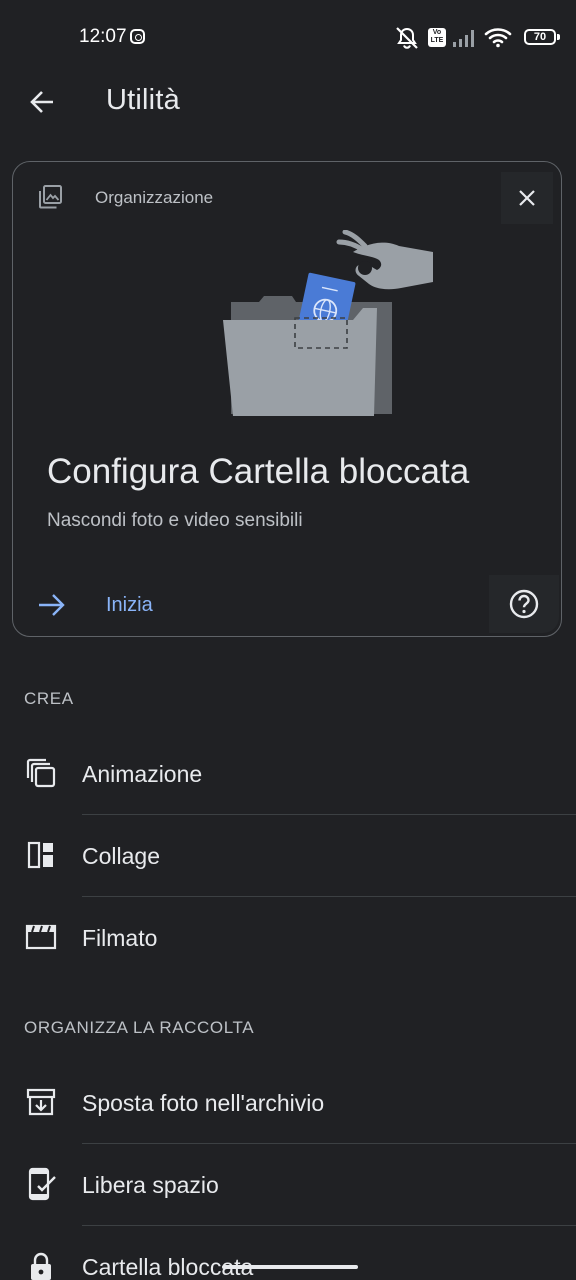 The height and width of the screenshot is (1280, 576). I want to click on battery-tip, so click(558, 37).